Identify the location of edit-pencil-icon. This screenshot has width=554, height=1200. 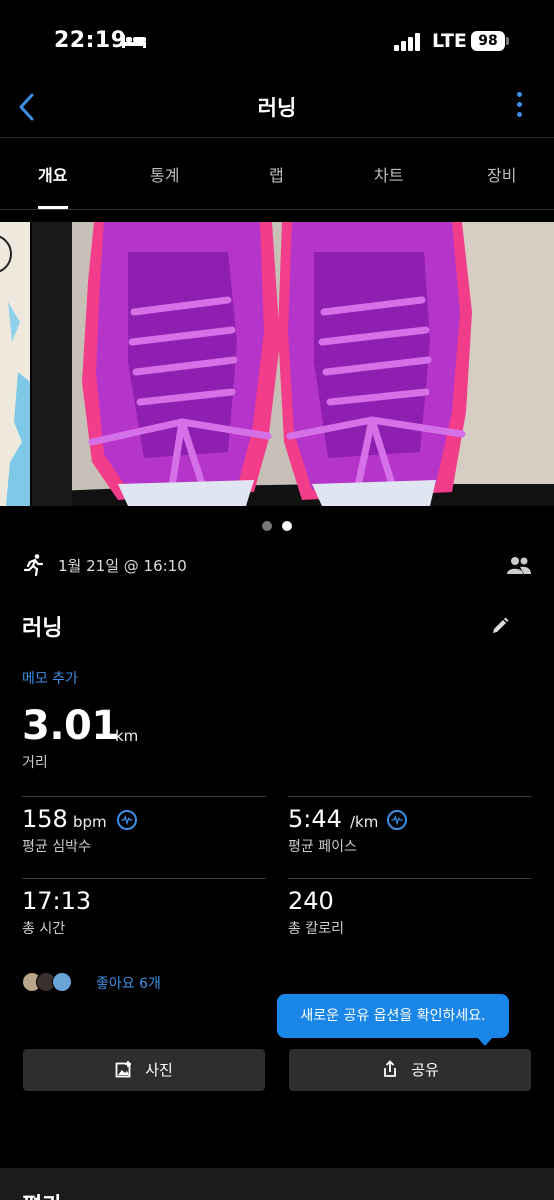
(500, 626).